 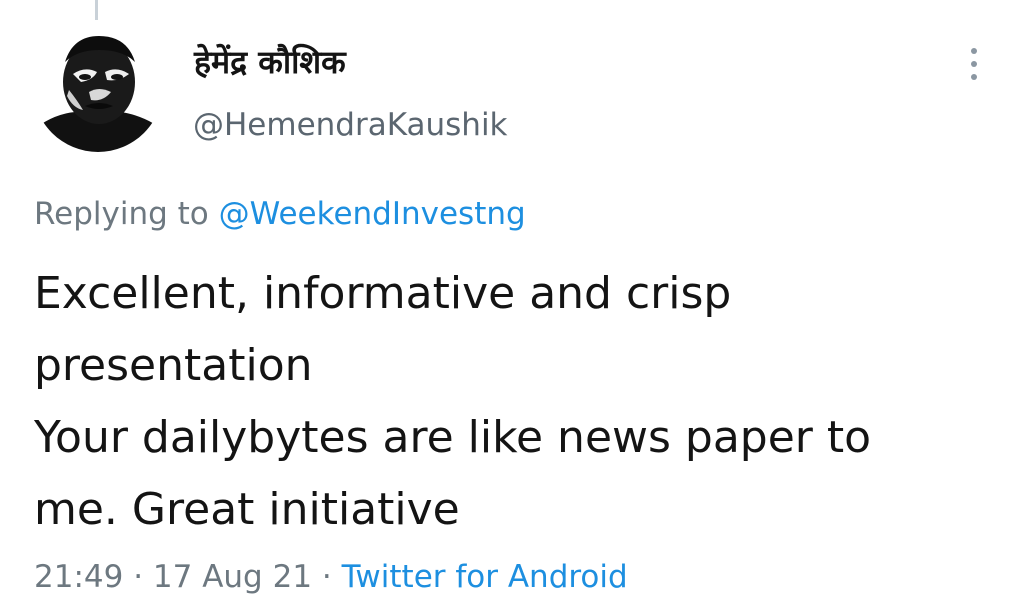 I want to click on tweet-text-line: presentation, so click(x=173, y=365).